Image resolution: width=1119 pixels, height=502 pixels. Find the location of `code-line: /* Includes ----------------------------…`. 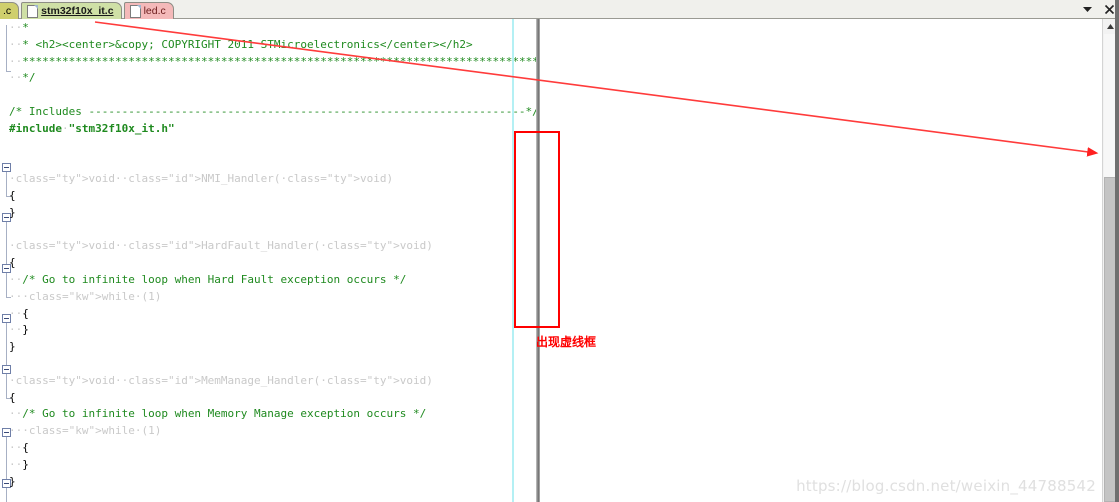

code-line: /* Includes ----------------------------… is located at coordinates (273, 112).